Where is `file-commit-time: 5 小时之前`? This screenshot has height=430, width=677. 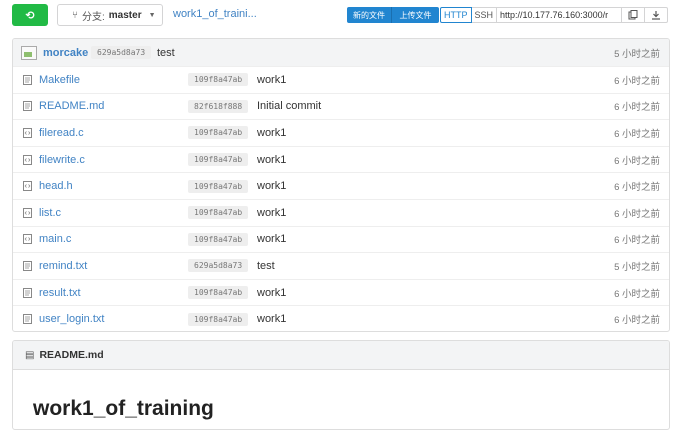
file-commit-time: 5 小时之前 is located at coordinates (637, 267).